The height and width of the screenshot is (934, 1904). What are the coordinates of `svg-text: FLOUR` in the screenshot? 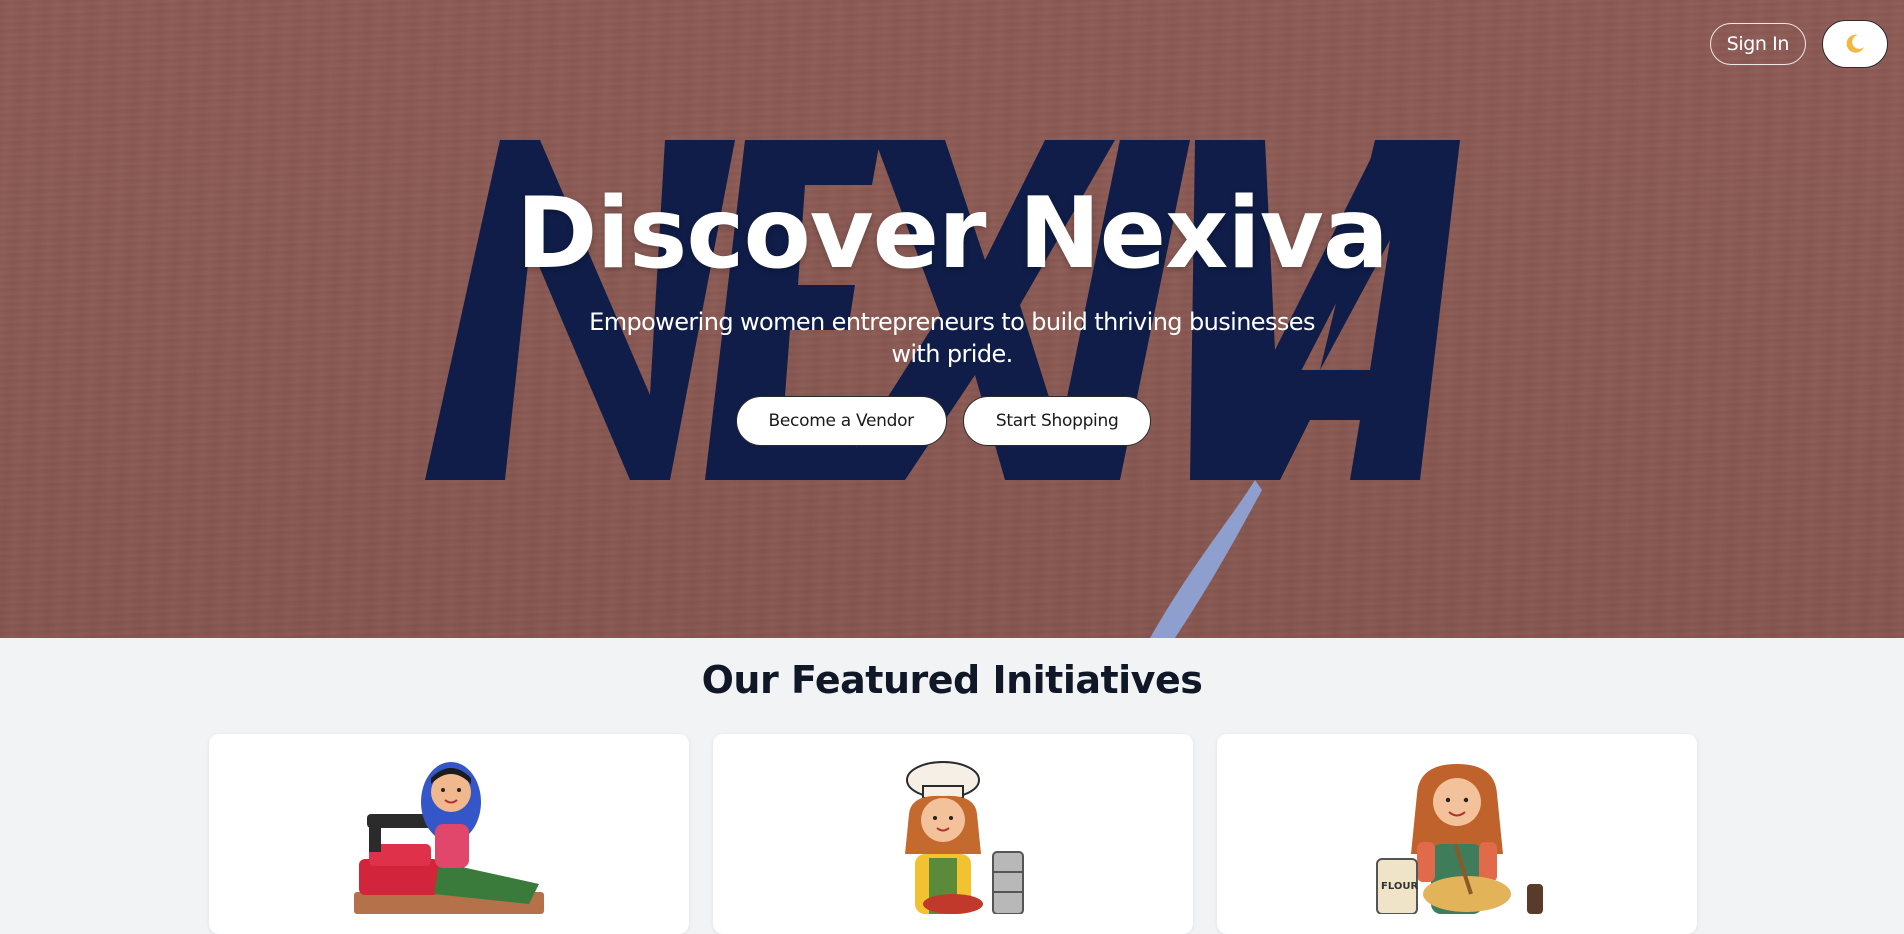 It's located at (1399, 886).